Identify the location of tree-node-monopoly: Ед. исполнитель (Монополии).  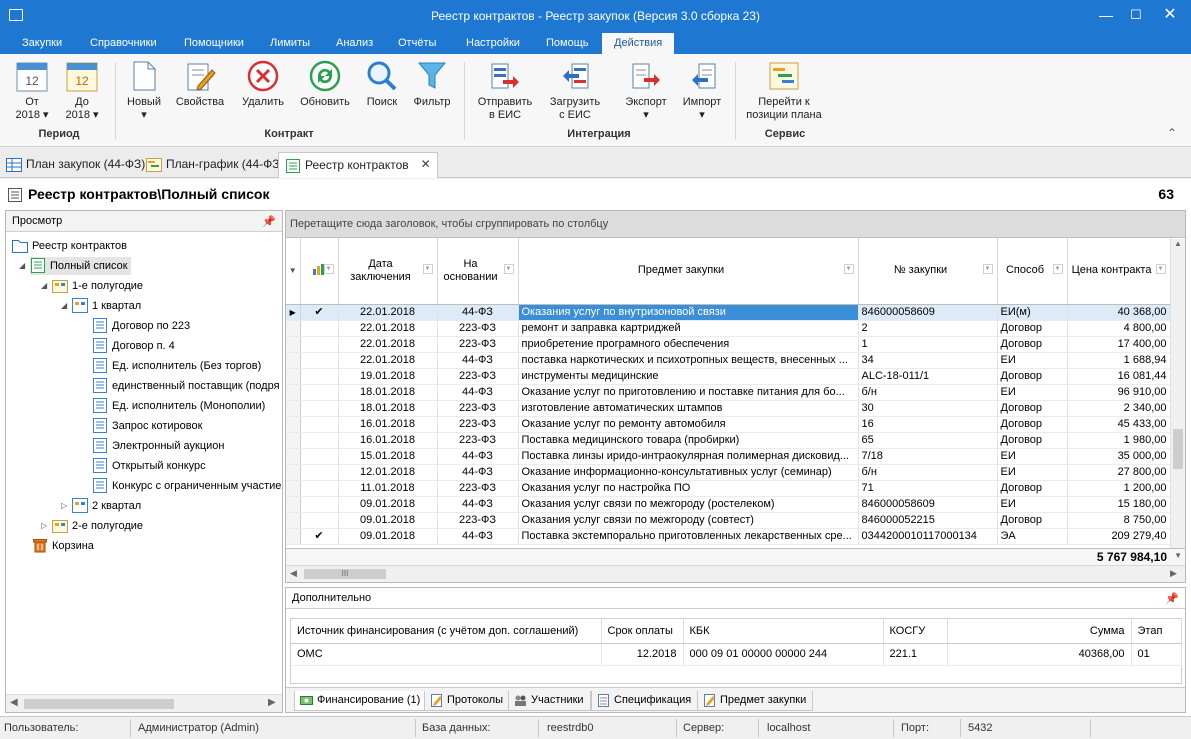
(178, 406).